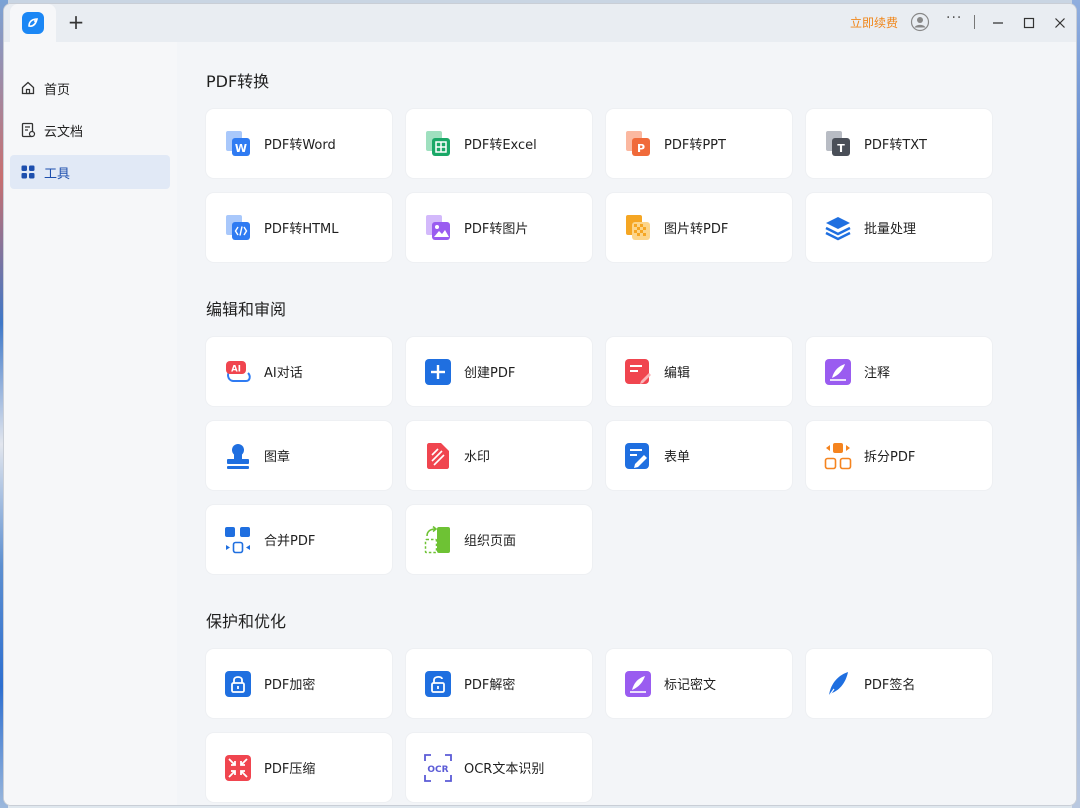 The width and height of the screenshot is (1080, 808). Describe the element at coordinates (899, 371) in the screenshot. I see `tool-annotate: 注释` at that location.